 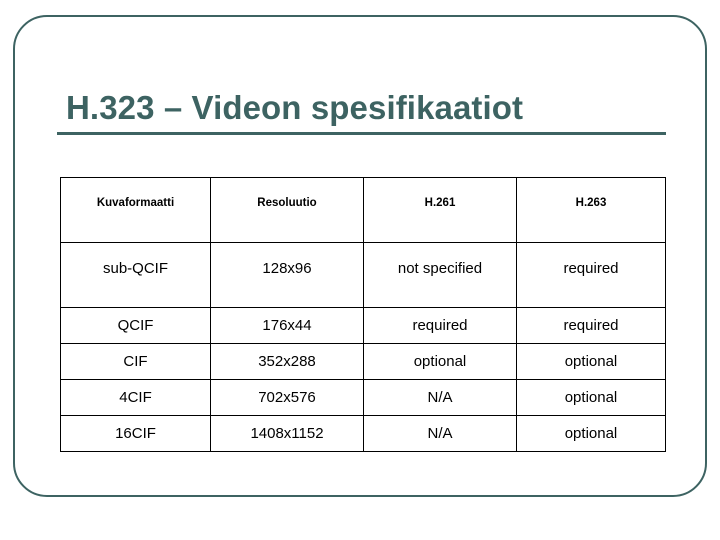 I want to click on column-header-kuvaformaatti: Kuvaformaatti, so click(x=135, y=210).